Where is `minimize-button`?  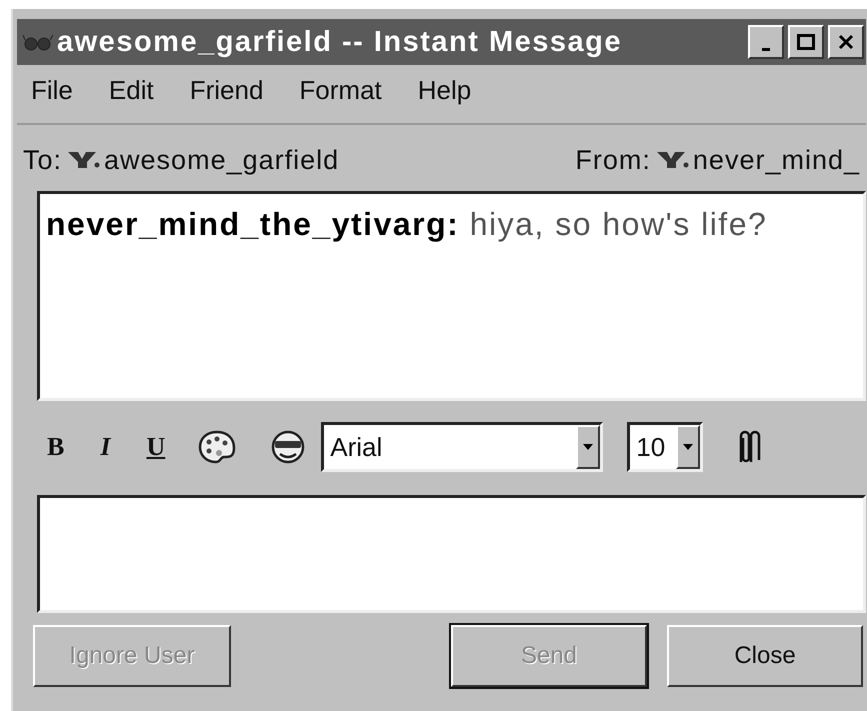 minimize-button is located at coordinates (766, 42).